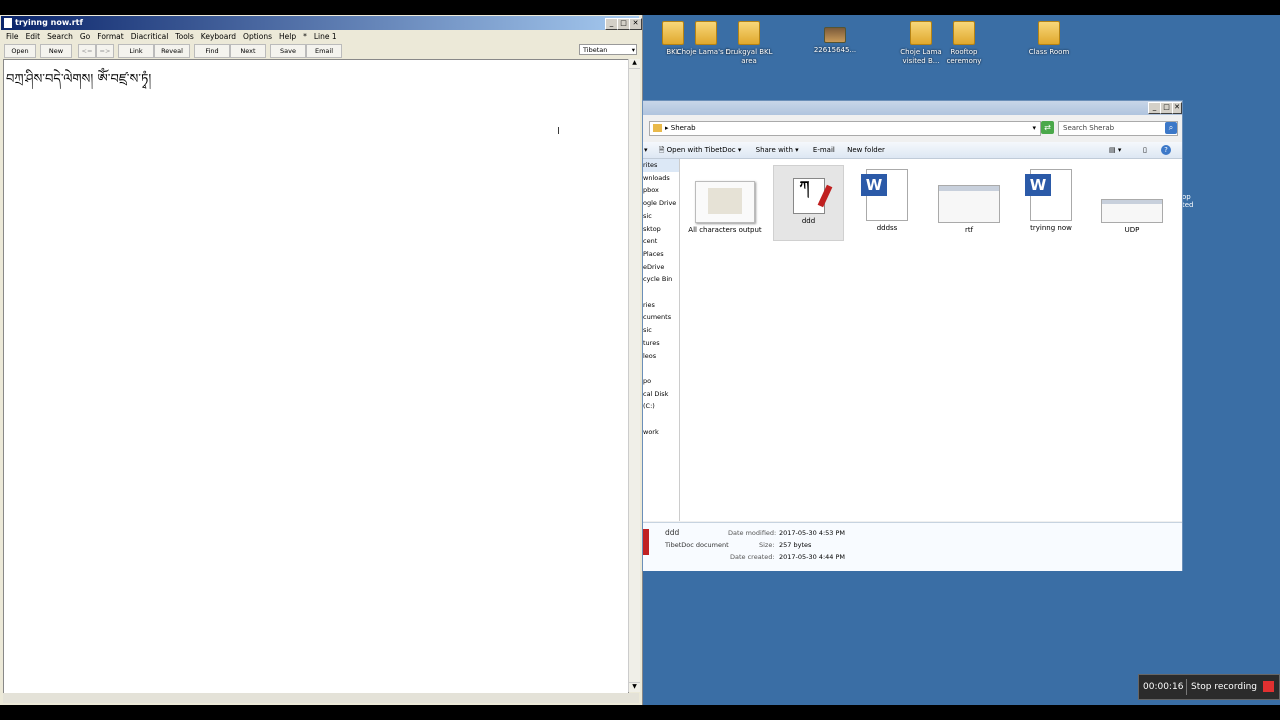 Image resolution: width=1280 pixels, height=720 pixels. Describe the element at coordinates (683, 128) in the screenshot. I see `address-path: Sherab` at that location.